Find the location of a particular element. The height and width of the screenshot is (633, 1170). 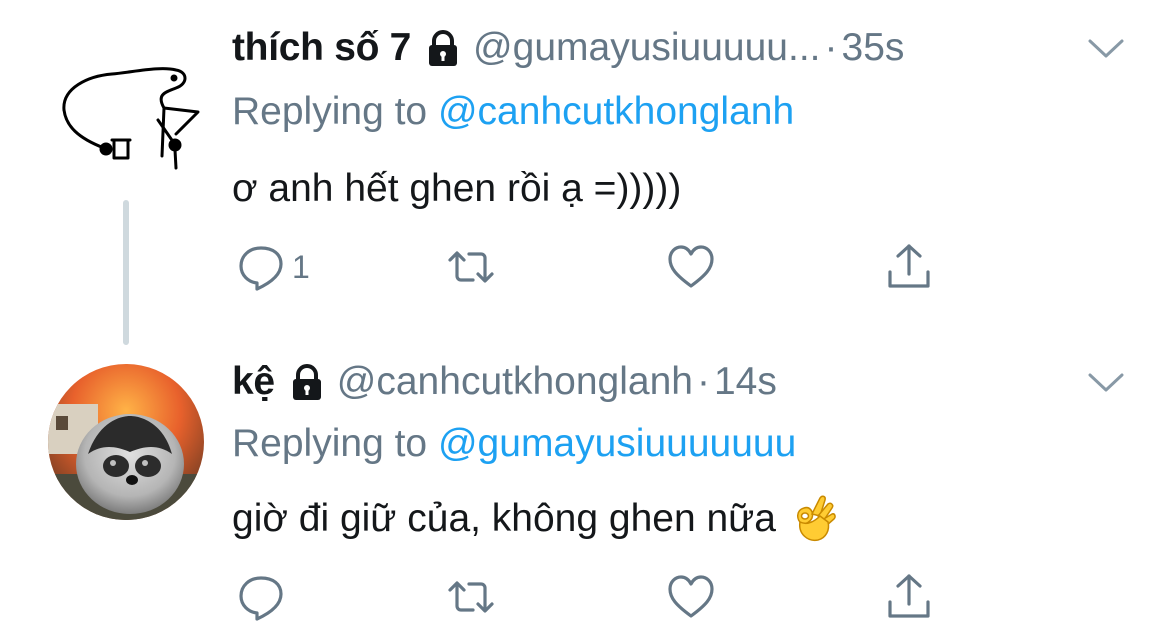

user-handle: @canhcutkhonglanh is located at coordinates (515, 382).